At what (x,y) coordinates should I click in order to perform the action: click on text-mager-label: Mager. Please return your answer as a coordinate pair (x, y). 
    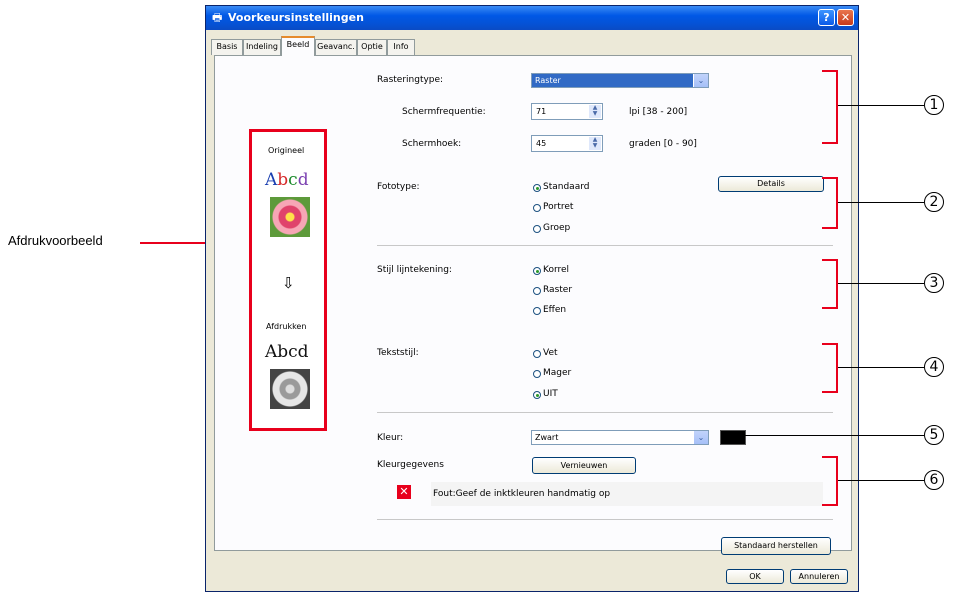
    Looking at the image, I should click on (557, 373).